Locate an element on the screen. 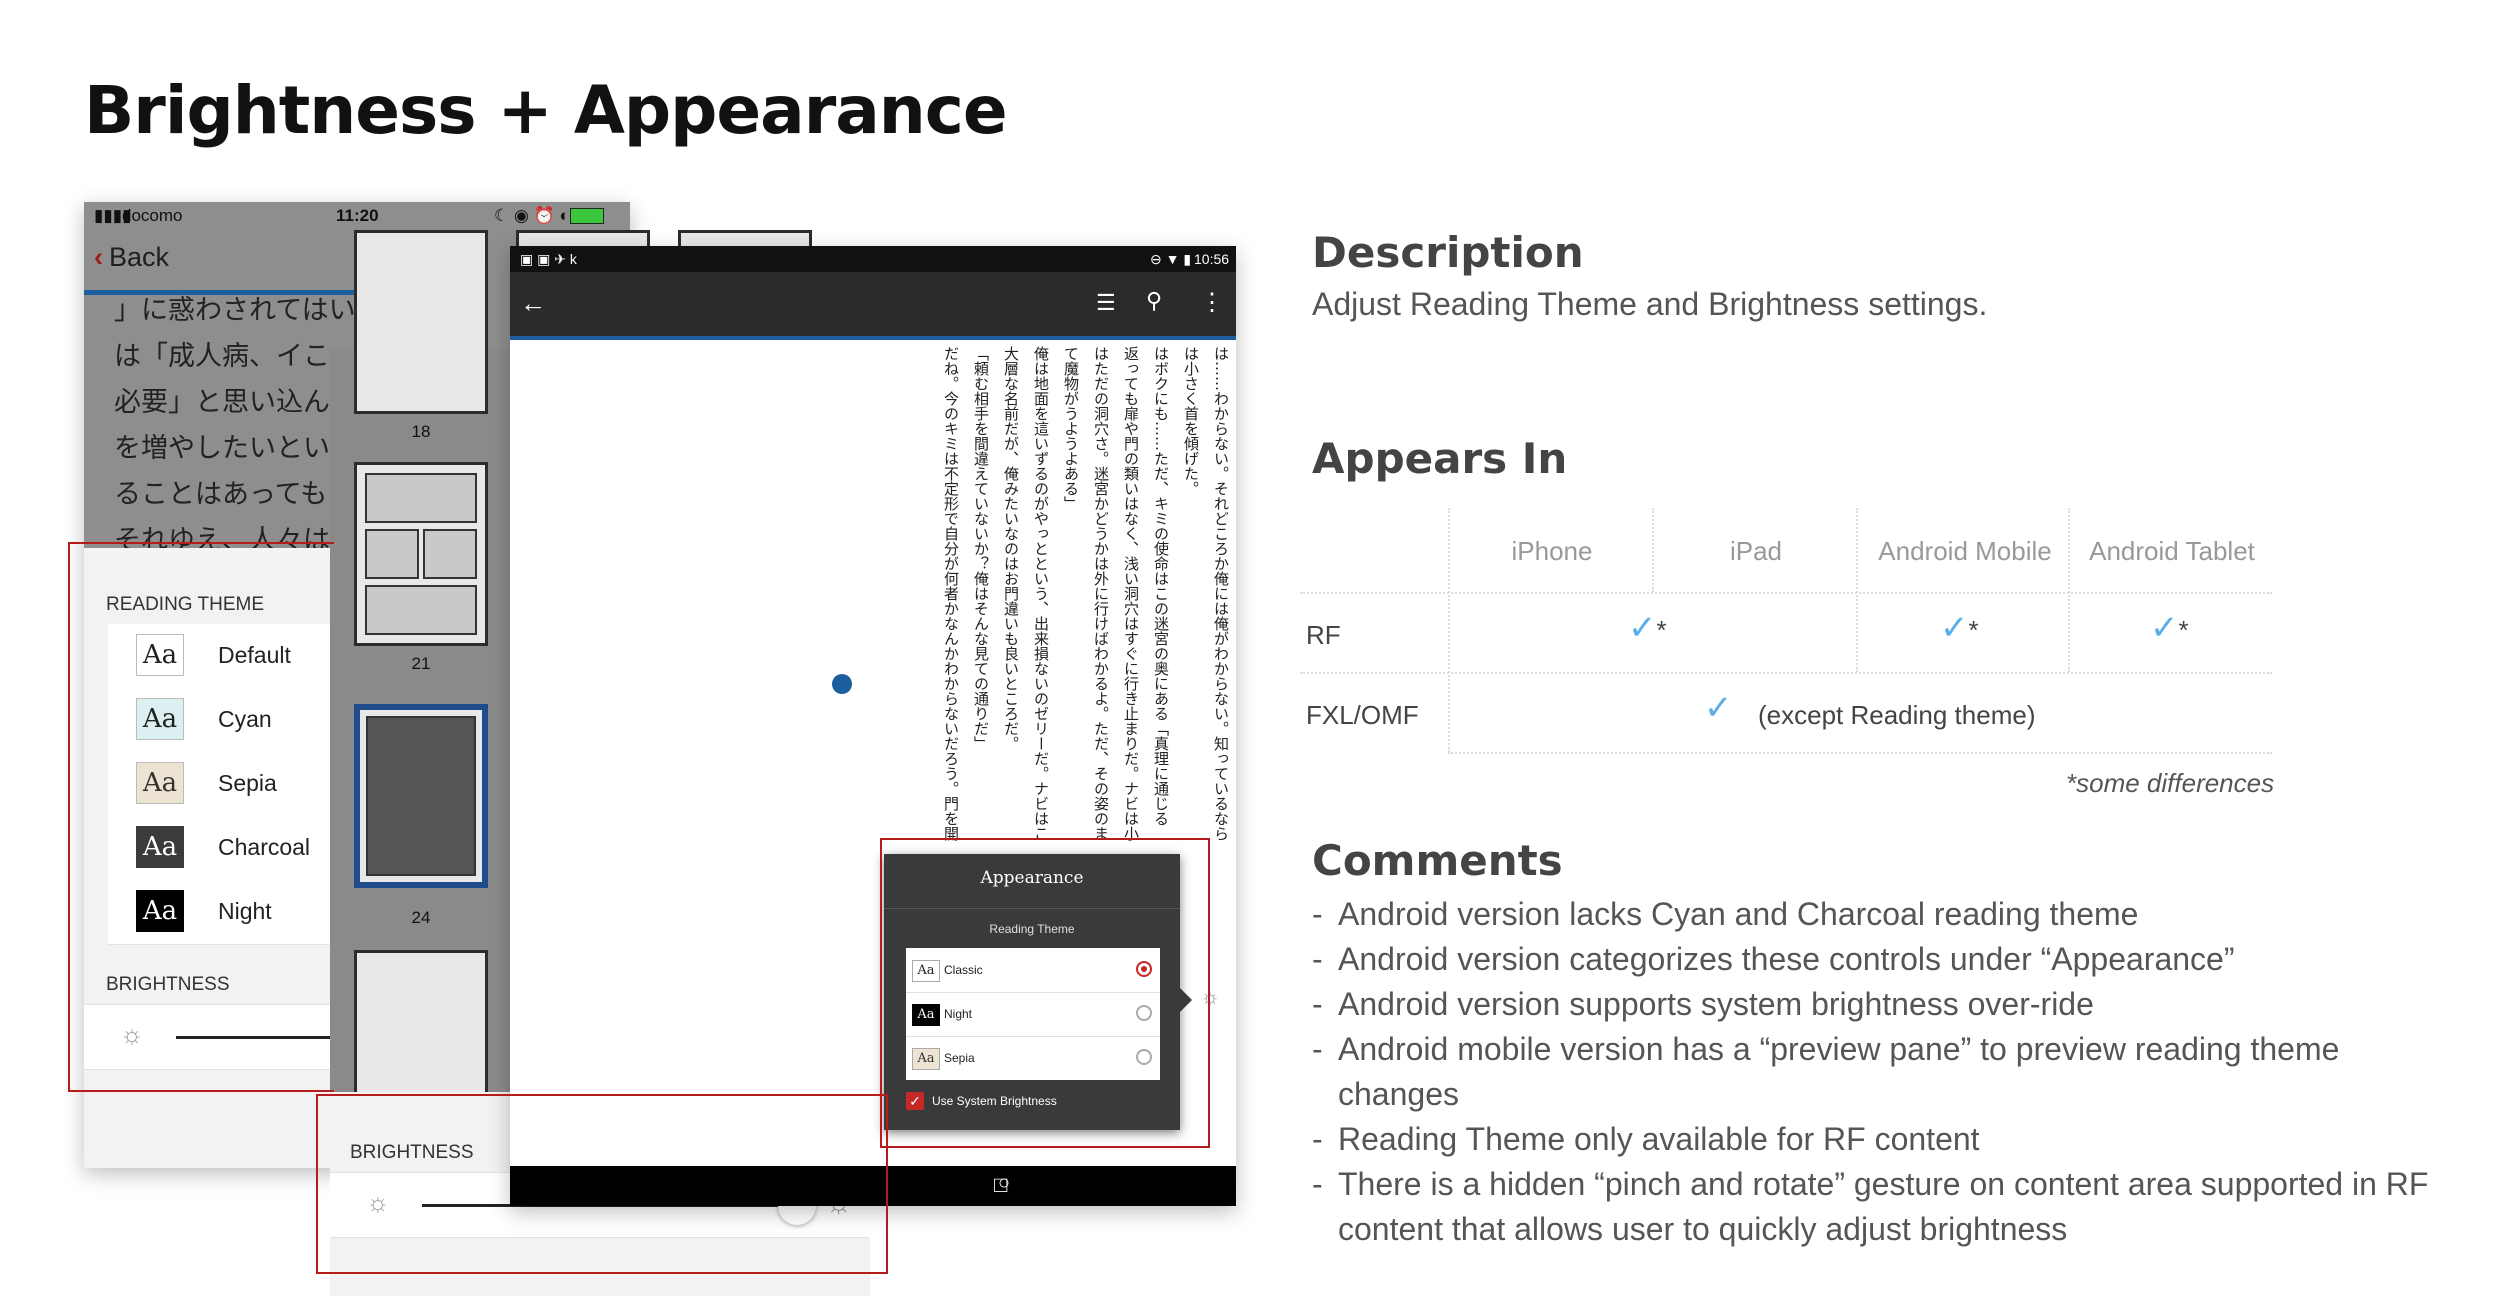 This screenshot has width=2500, height=1296. status-time: 11:20 is located at coordinates (357, 215).